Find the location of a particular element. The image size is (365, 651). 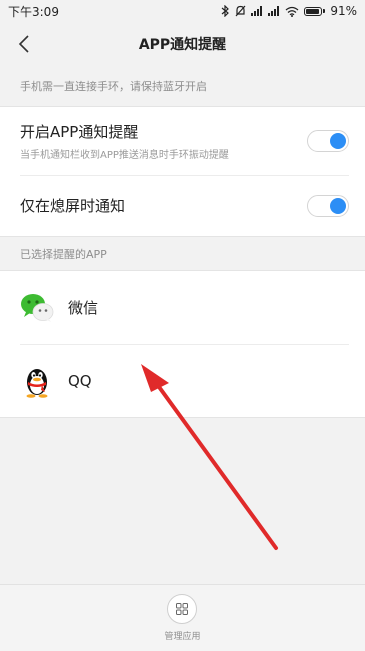

manage-apps-label: 管理应用 is located at coordinates (182, 637).